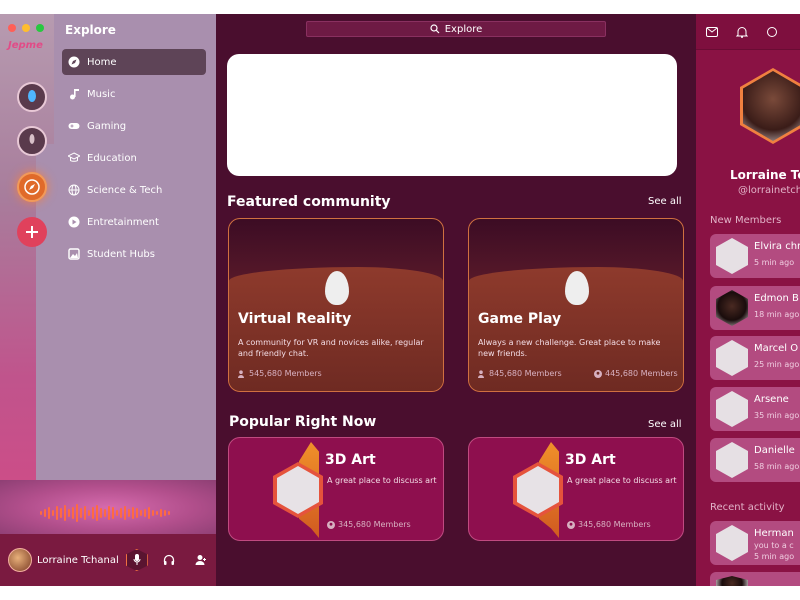 The width and height of the screenshot is (800, 600). Describe the element at coordinates (74, 126) in the screenshot. I see `gamepad-icon` at that location.